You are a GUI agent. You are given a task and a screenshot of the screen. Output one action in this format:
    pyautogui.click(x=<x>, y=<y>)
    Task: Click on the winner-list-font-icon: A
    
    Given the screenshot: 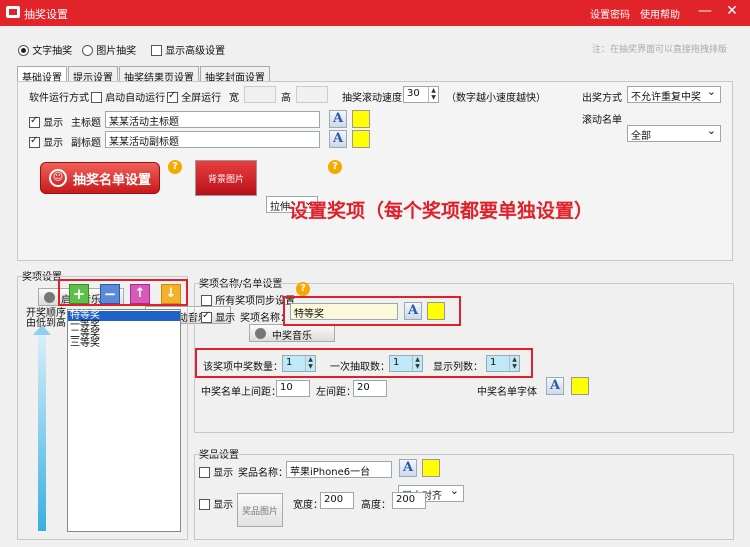 What is the action you would take?
    pyautogui.click(x=555, y=386)
    